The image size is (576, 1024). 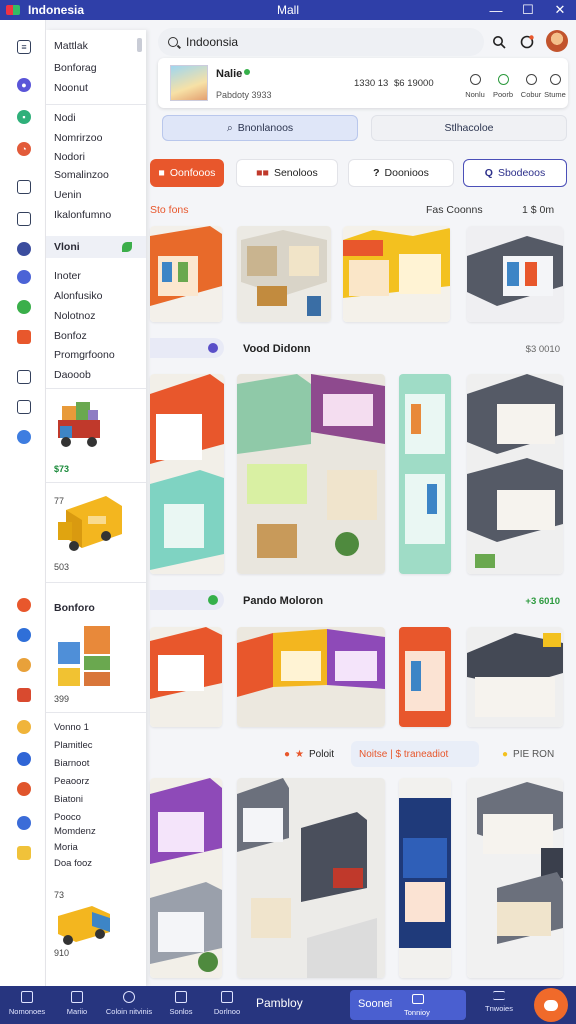 I want to click on tag-icon, so click(x=24, y=695).